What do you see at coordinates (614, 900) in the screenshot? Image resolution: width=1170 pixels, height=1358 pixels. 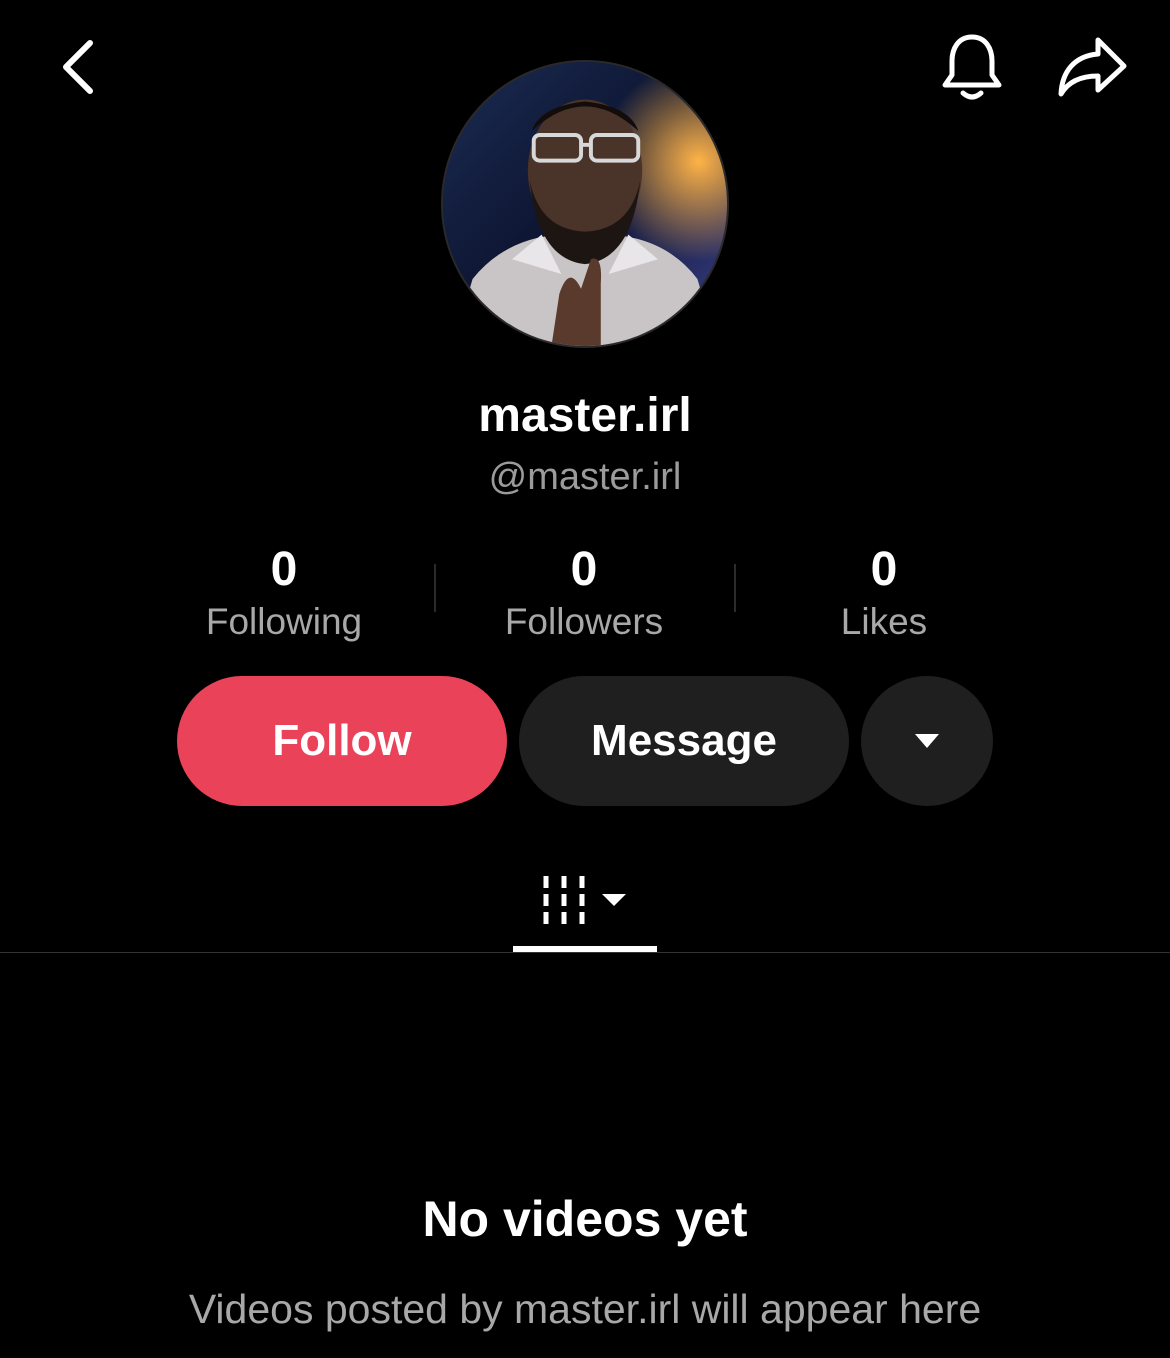 I see `tab-caret-down-icon` at bounding box center [614, 900].